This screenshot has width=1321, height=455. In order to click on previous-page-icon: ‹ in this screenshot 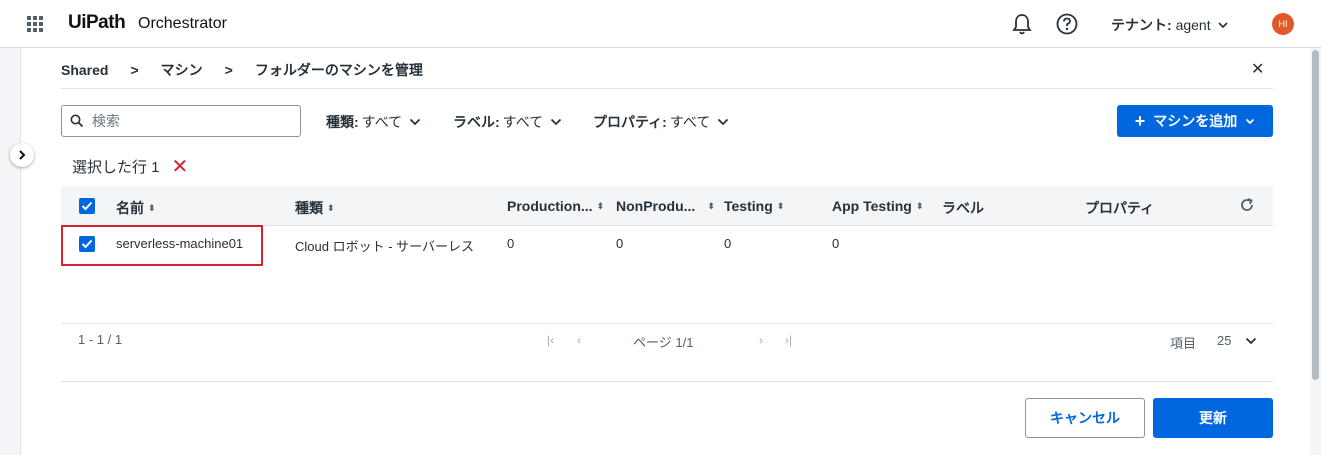, I will do `click(579, 340)`.